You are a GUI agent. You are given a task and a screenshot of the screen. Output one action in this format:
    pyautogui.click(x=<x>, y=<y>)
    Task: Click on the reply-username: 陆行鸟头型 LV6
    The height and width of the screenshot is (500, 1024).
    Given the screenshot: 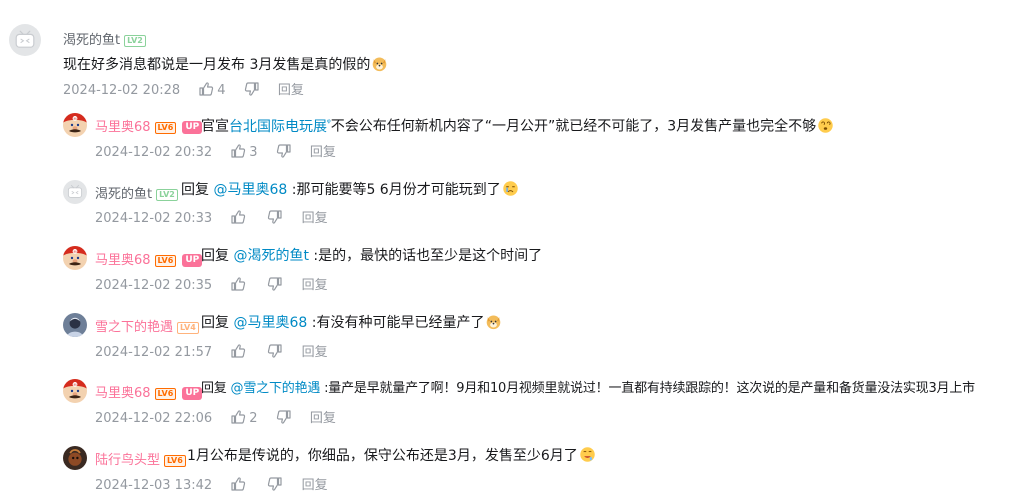 What is the action you would take?
    pyautogui.click(x=140, y=458)
    